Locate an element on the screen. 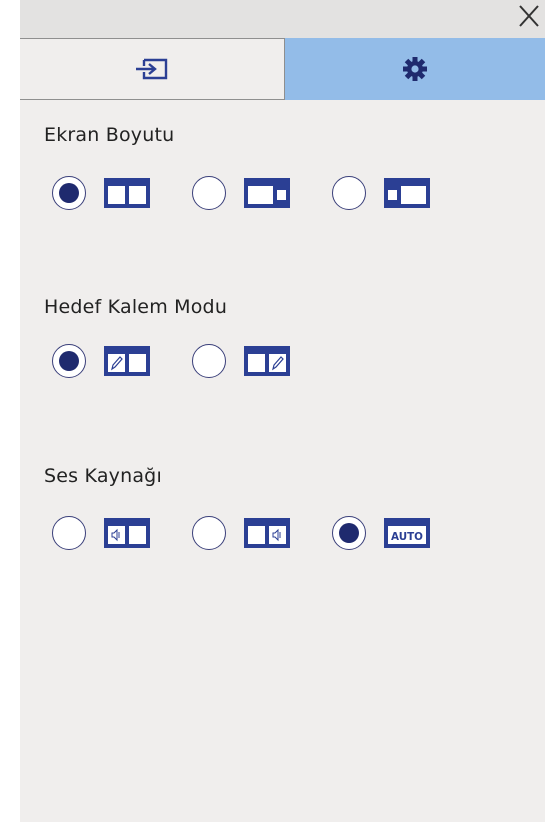  audio-source-option-left is located at coordinates (101, 533).